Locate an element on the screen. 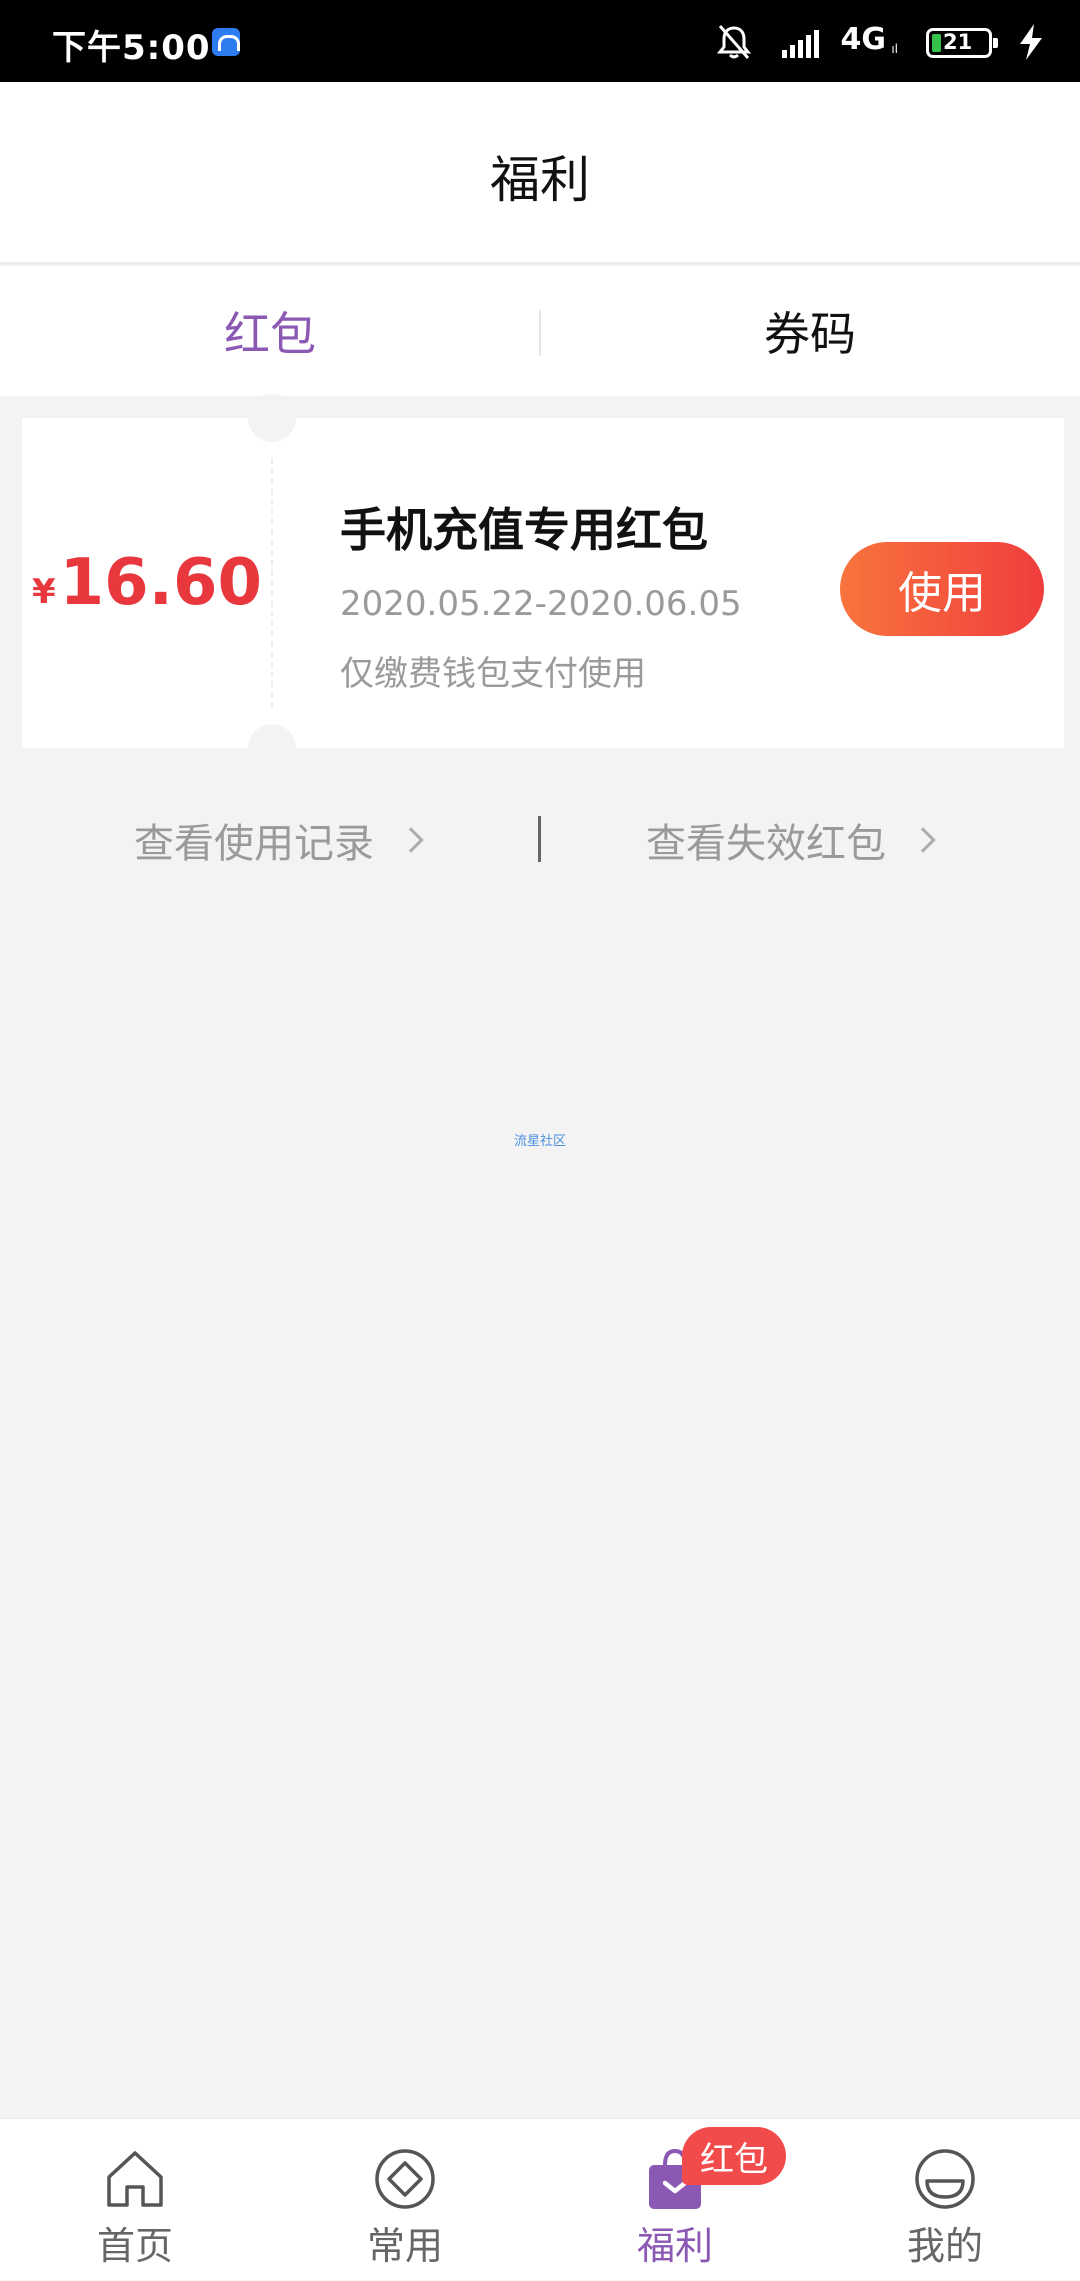 The width and height of the screenshot is (1080, 2281). nav-label-home: 首页 is located at coordinates (134, 2246).